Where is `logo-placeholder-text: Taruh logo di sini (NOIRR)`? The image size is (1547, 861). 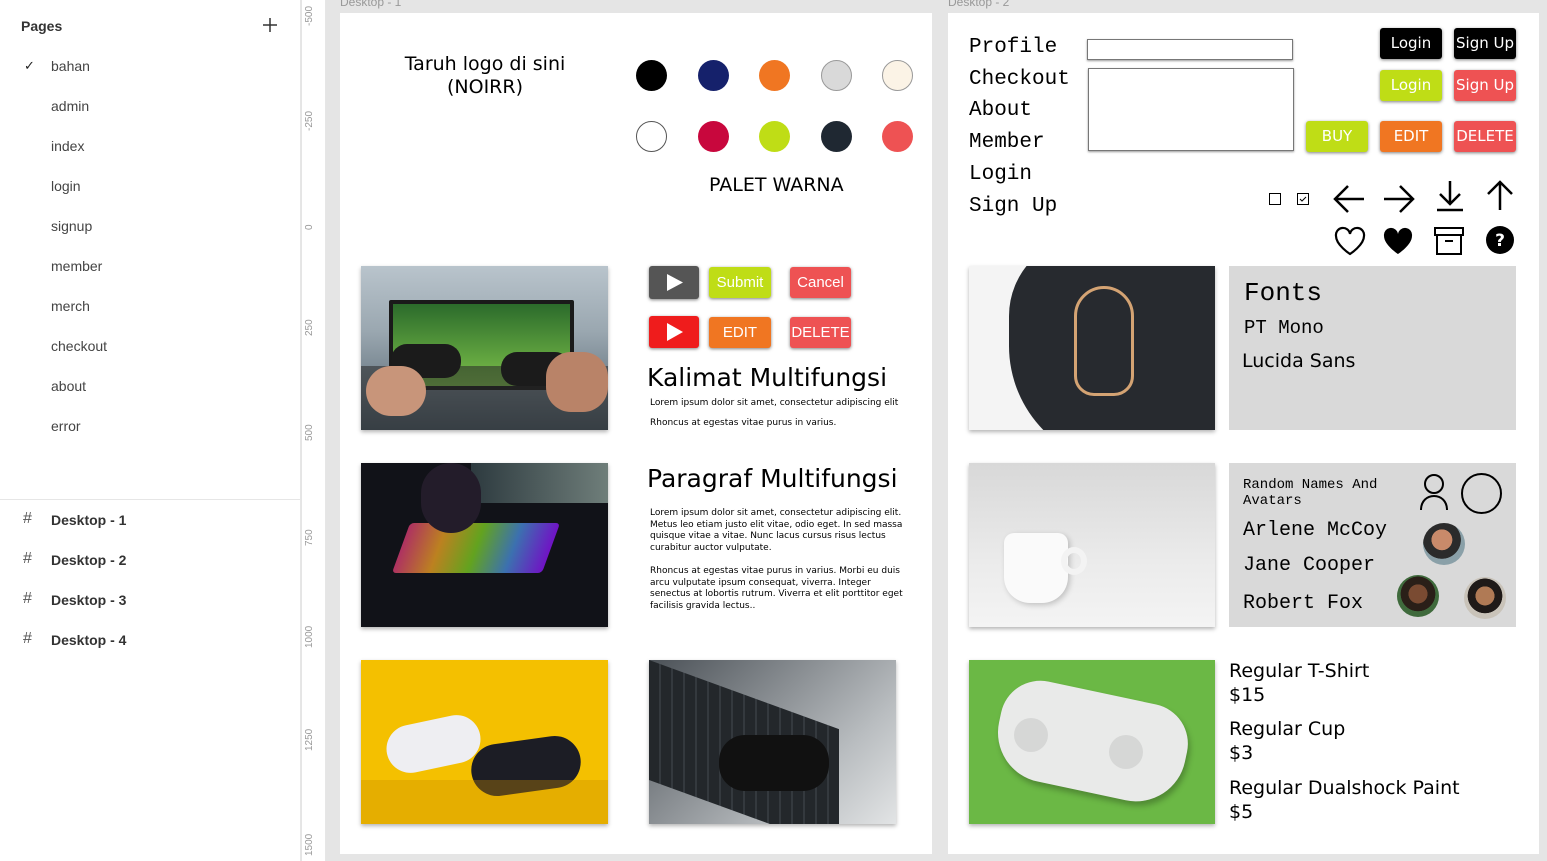 logo-placeholder-text: Taruh logo di sini (NOIRR) is located at coordinates (485, 75).